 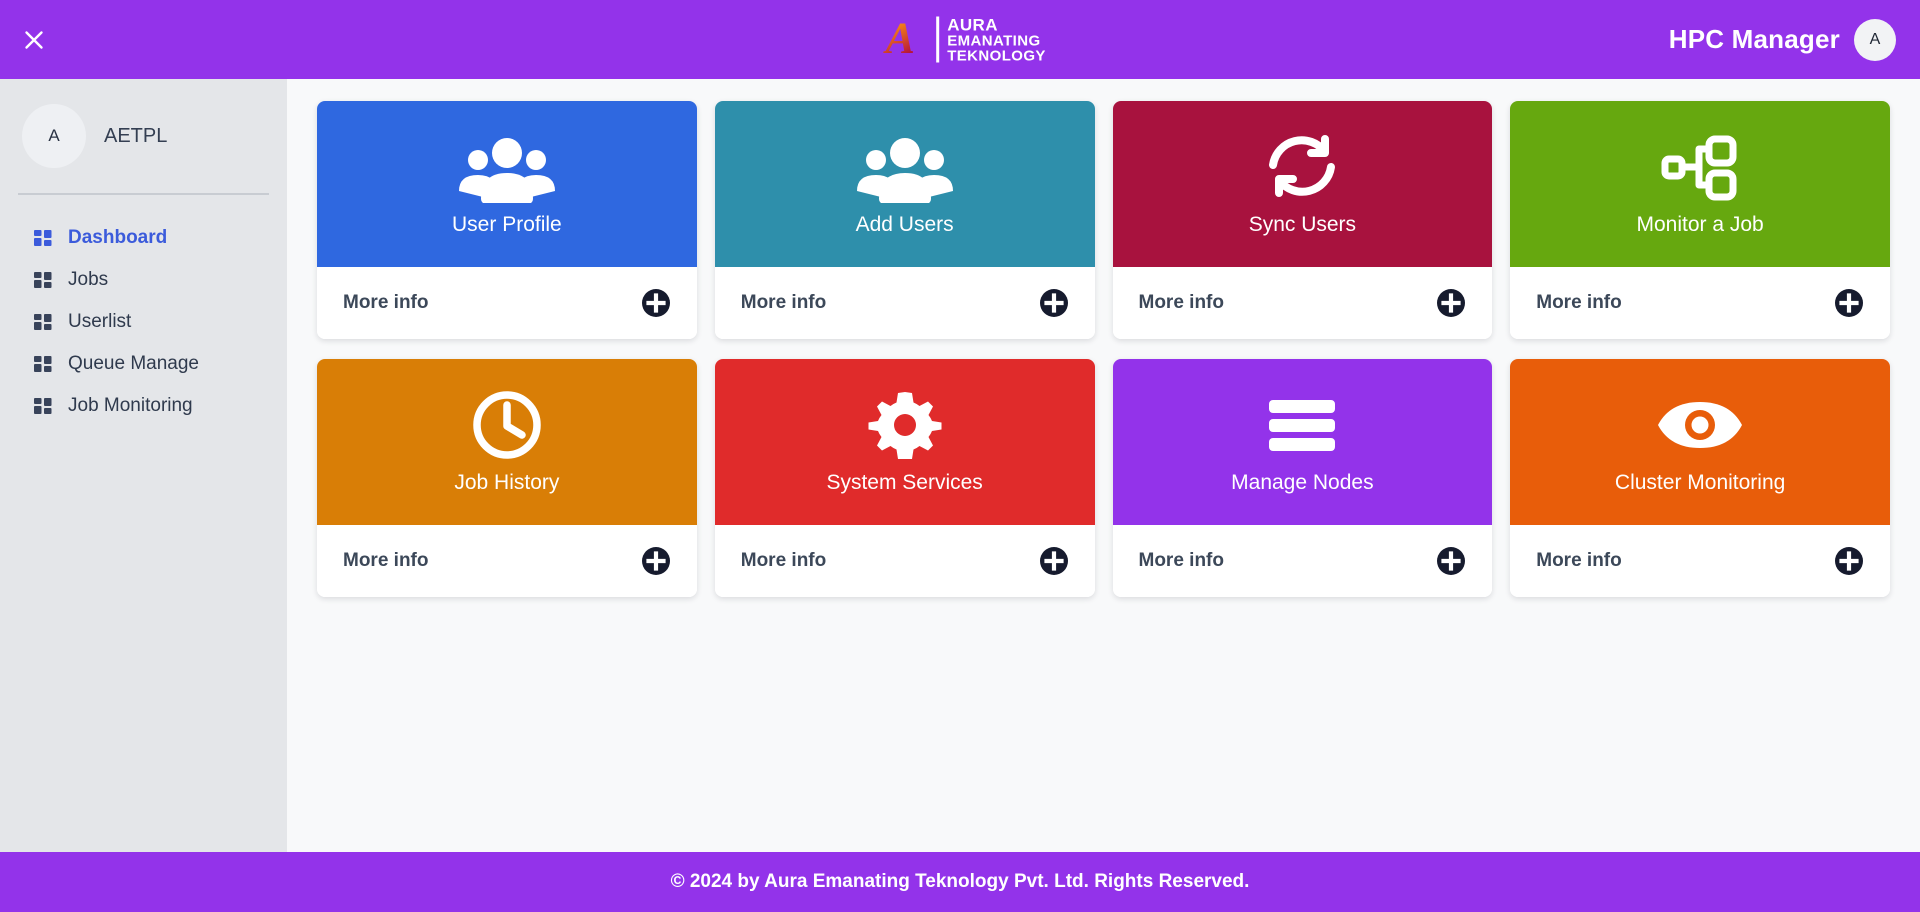 I want to click on sidebar-item-label: Dashboard, so click(x=118, y=237).